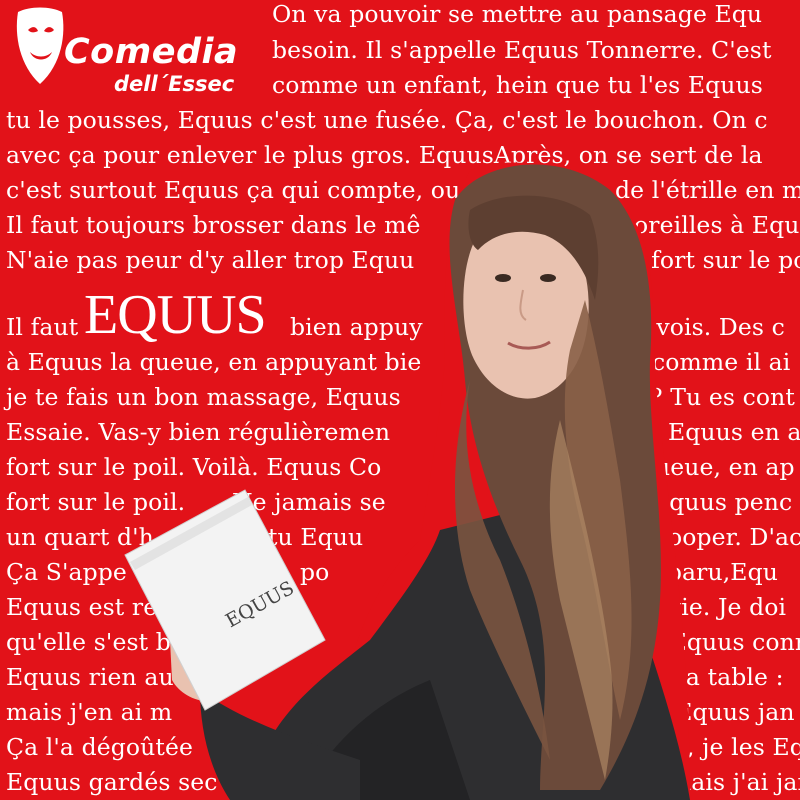 This screenshot has height=800, width=800. I want to click on logo: Comedia dell´Essec, so click(137, 52).